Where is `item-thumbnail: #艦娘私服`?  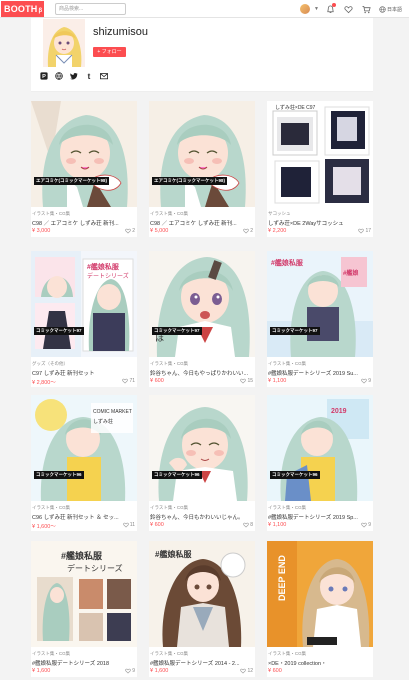 item-thumbnail: #艦娘私服 is located at coordinates (202, 594).